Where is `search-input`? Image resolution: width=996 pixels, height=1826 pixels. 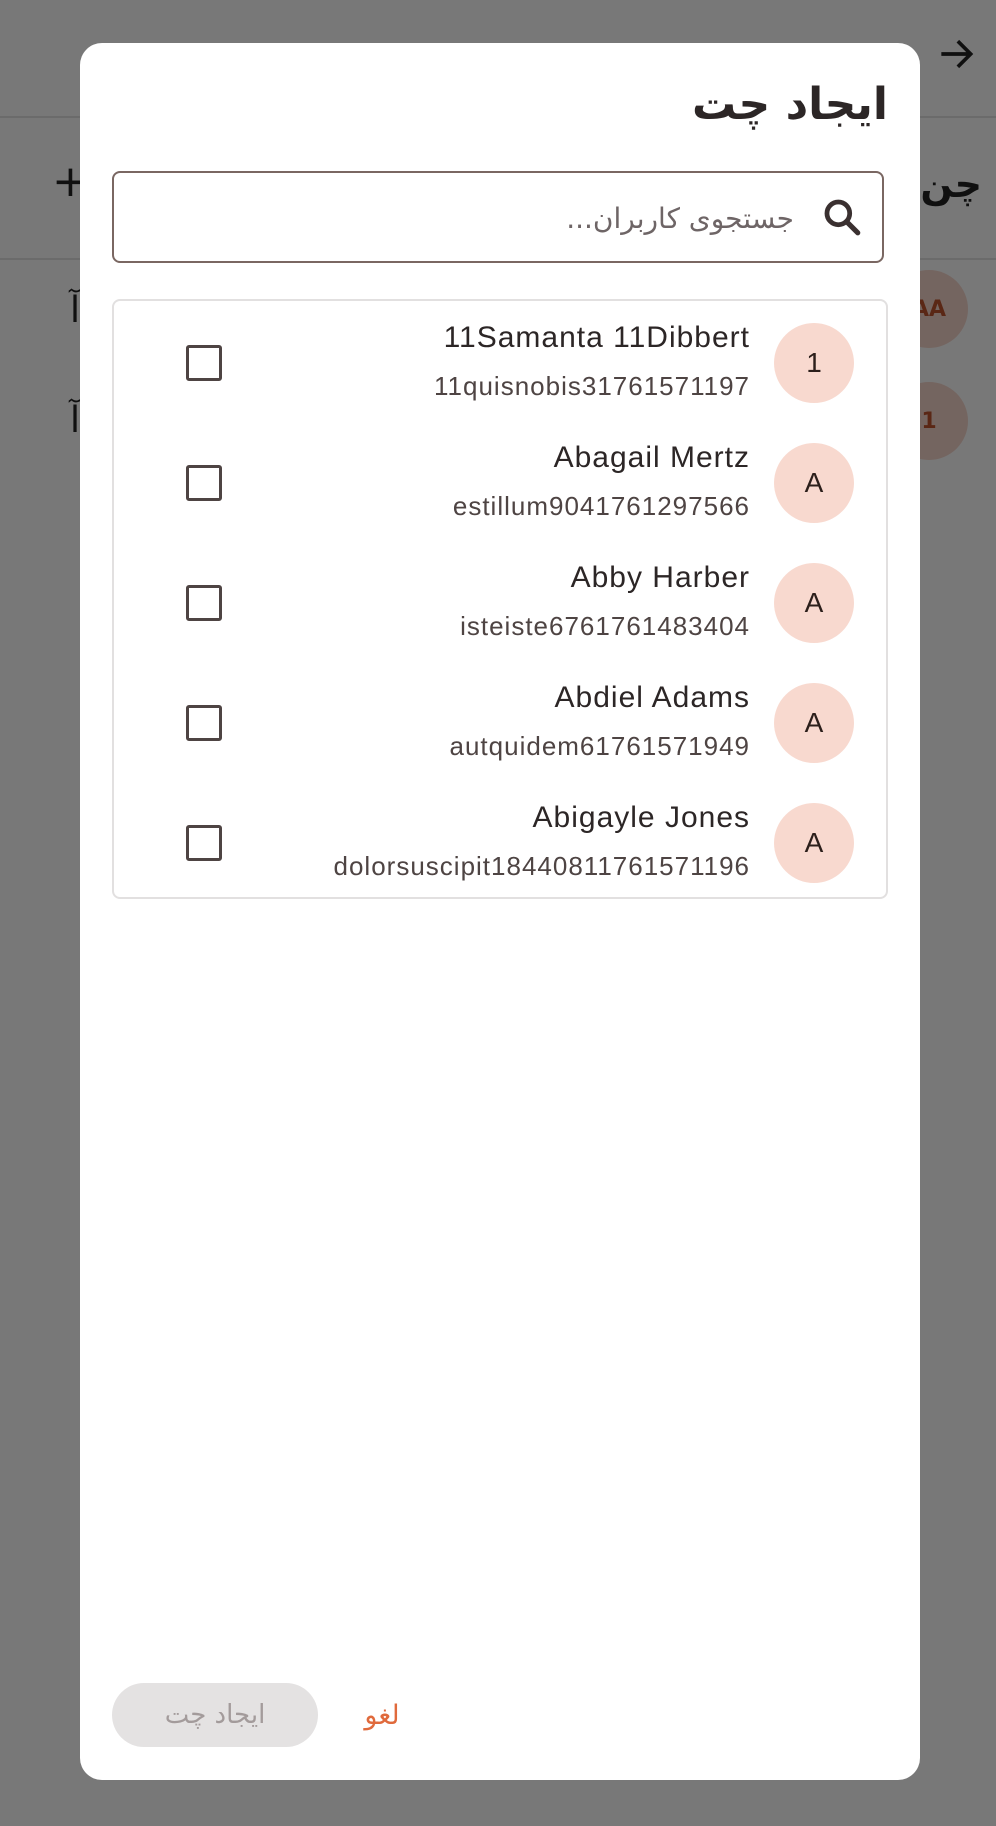
search-input is located at coordinates (474, 218).